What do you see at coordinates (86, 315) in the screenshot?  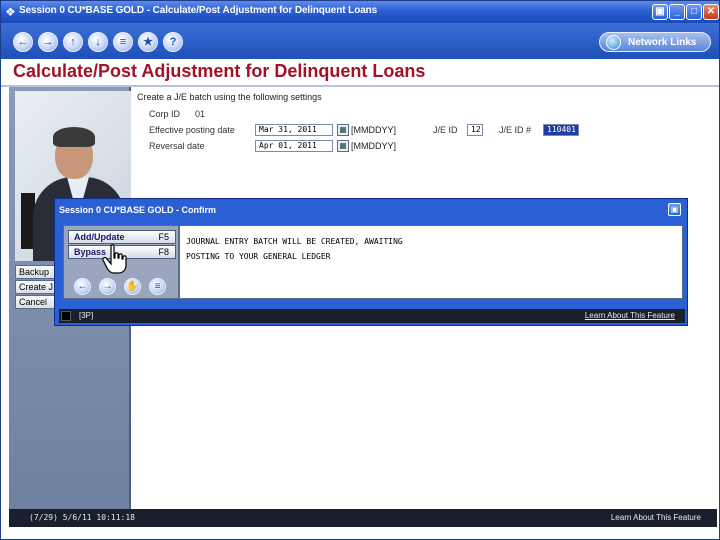 I see `dialog-status-code: [3P]` at bounding box center [86, 315].